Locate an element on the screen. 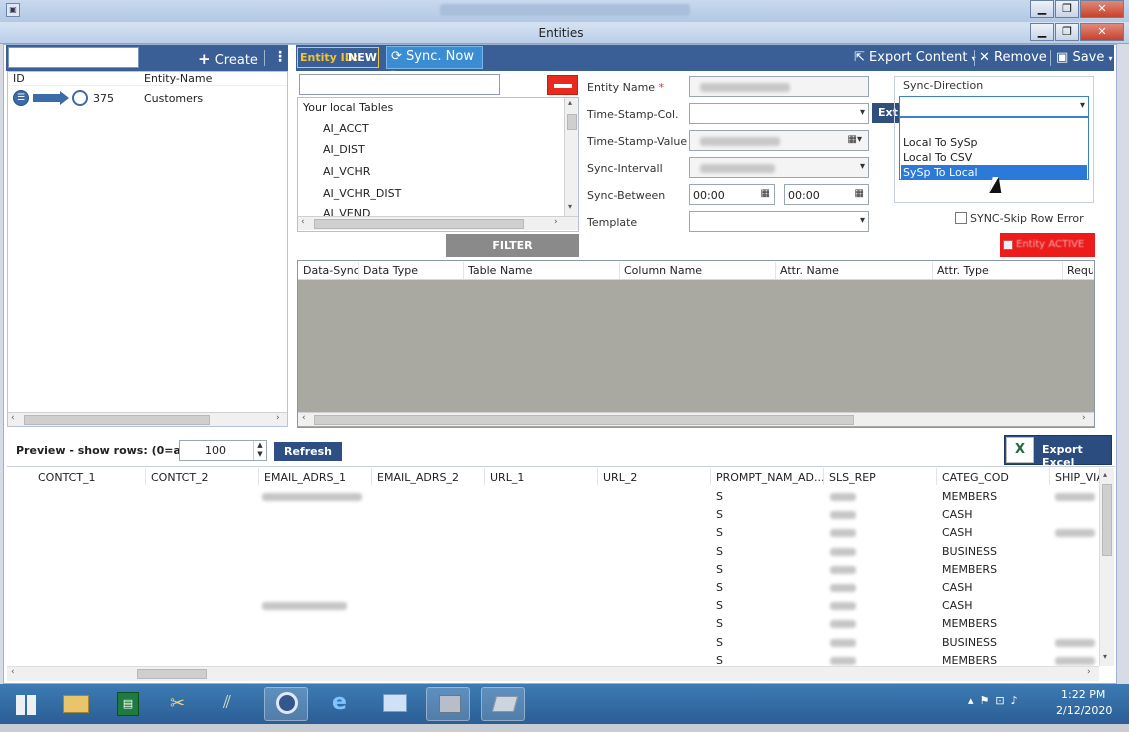 This screenshot has height=732, width=1129. skip-row-error-checkbox is located at coordinates (961, 218).